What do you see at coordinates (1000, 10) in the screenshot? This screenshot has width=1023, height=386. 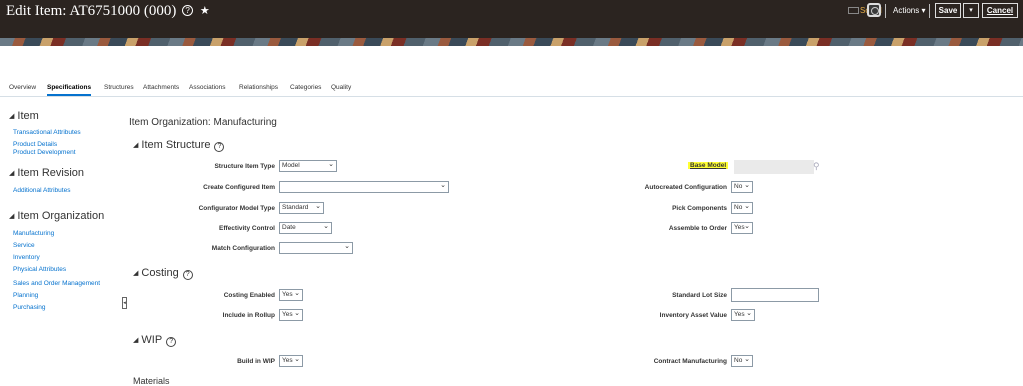 I see `cancel-button: Cancel` at bounding box center [1000, 10].